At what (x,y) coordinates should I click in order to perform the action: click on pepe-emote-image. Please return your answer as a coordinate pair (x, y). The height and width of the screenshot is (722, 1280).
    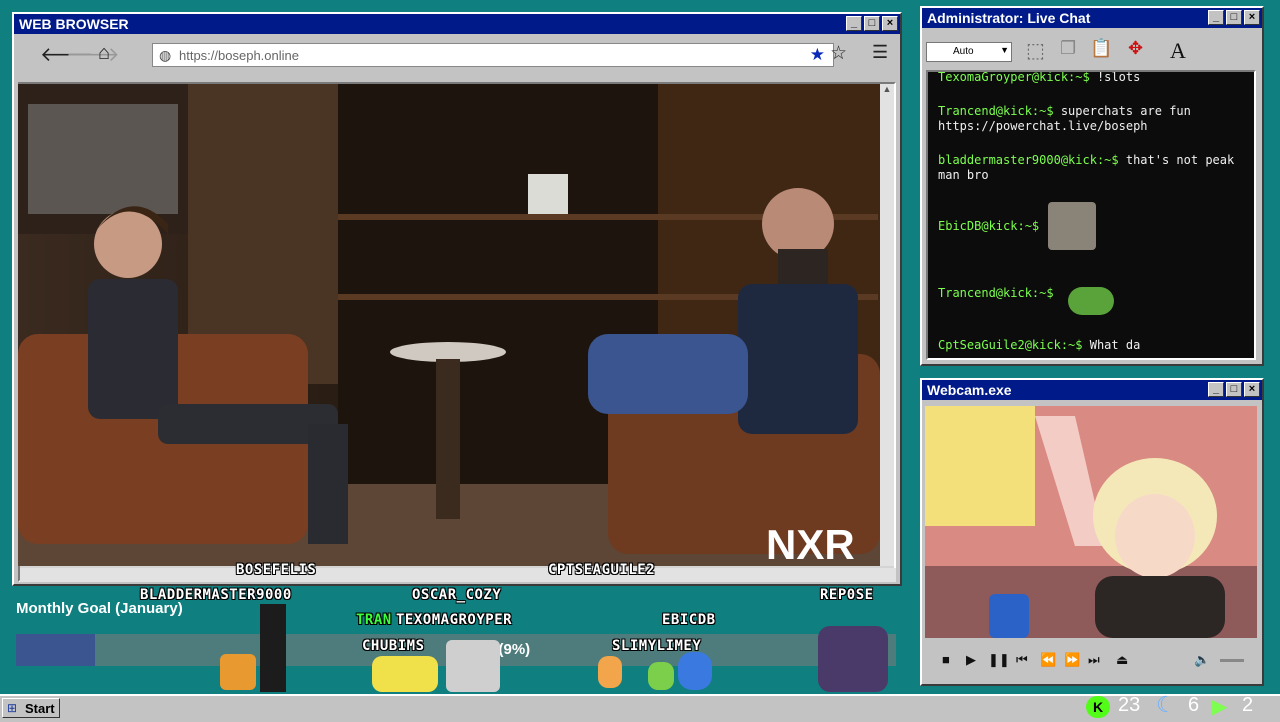
    Looking at the image, I should click on (1091, 301).